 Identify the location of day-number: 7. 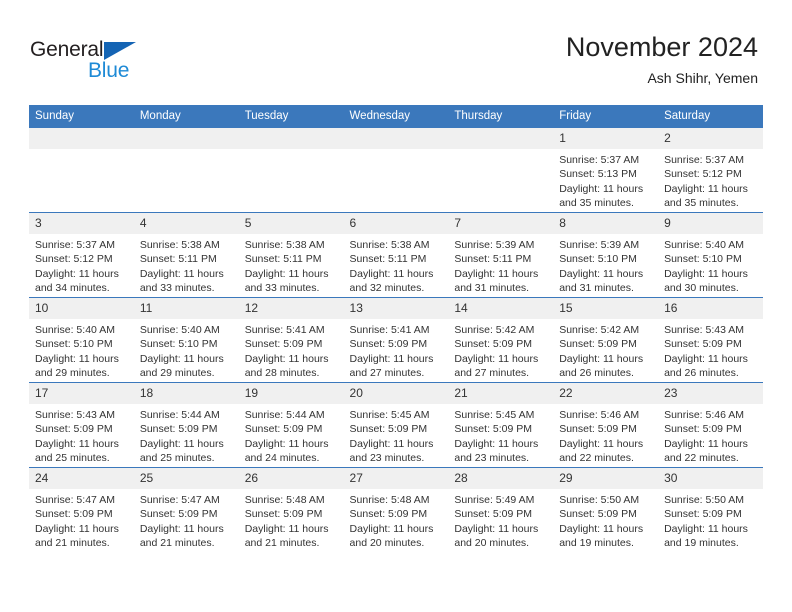
(501, 223).